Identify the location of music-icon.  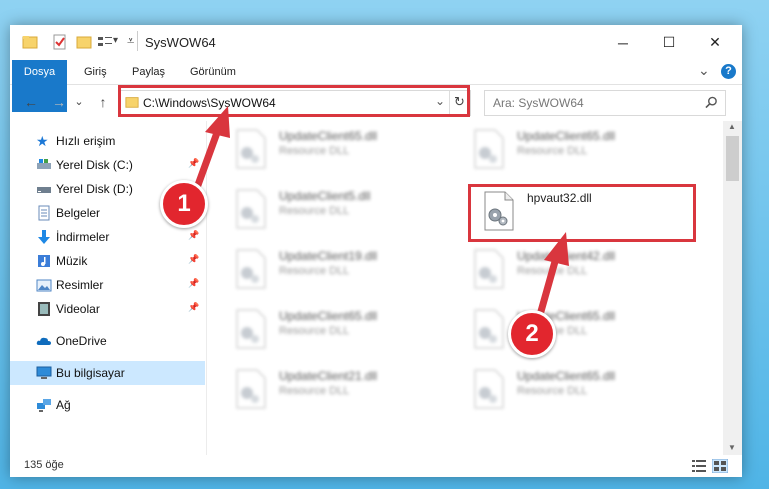
(44, 261).